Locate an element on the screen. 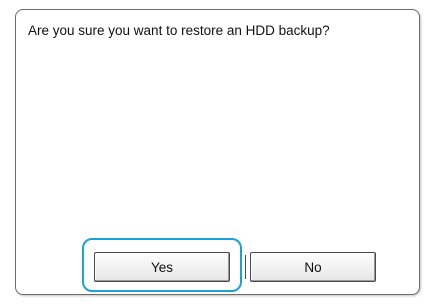 Image resolution: width=435 pixels, height=304 pixels. yes-button: Yes is located at coordinates (162, 267).